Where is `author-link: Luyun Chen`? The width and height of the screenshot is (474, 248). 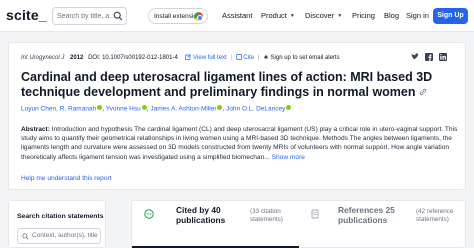
author-link: Luyun Chen is located at coordinates (38, 109).